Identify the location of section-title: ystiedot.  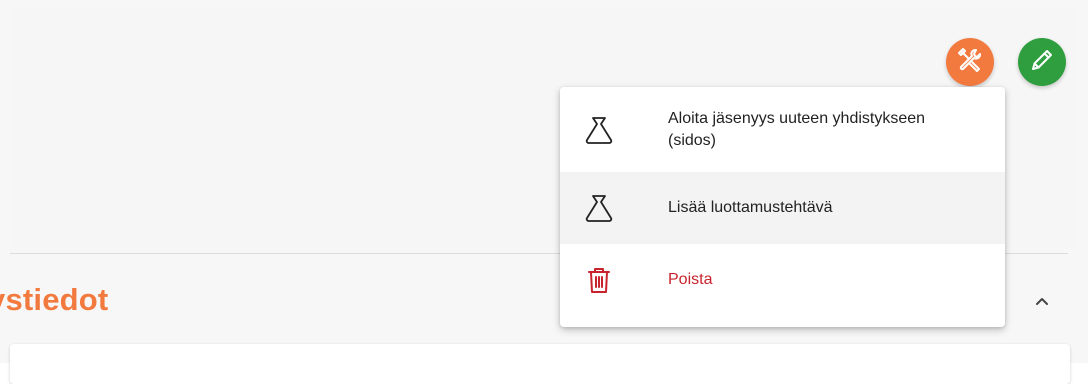
(54, 299).